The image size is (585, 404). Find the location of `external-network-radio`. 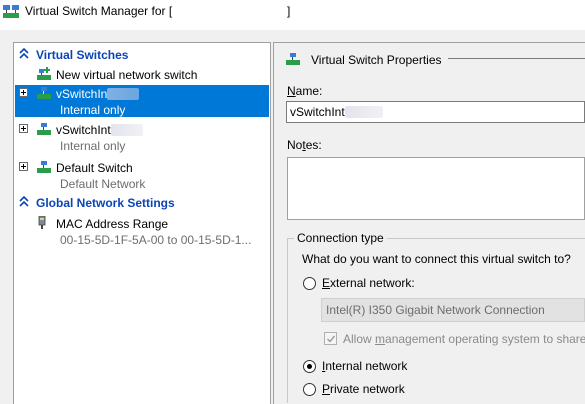

external-network-radio is located at coordinates (309, 283).